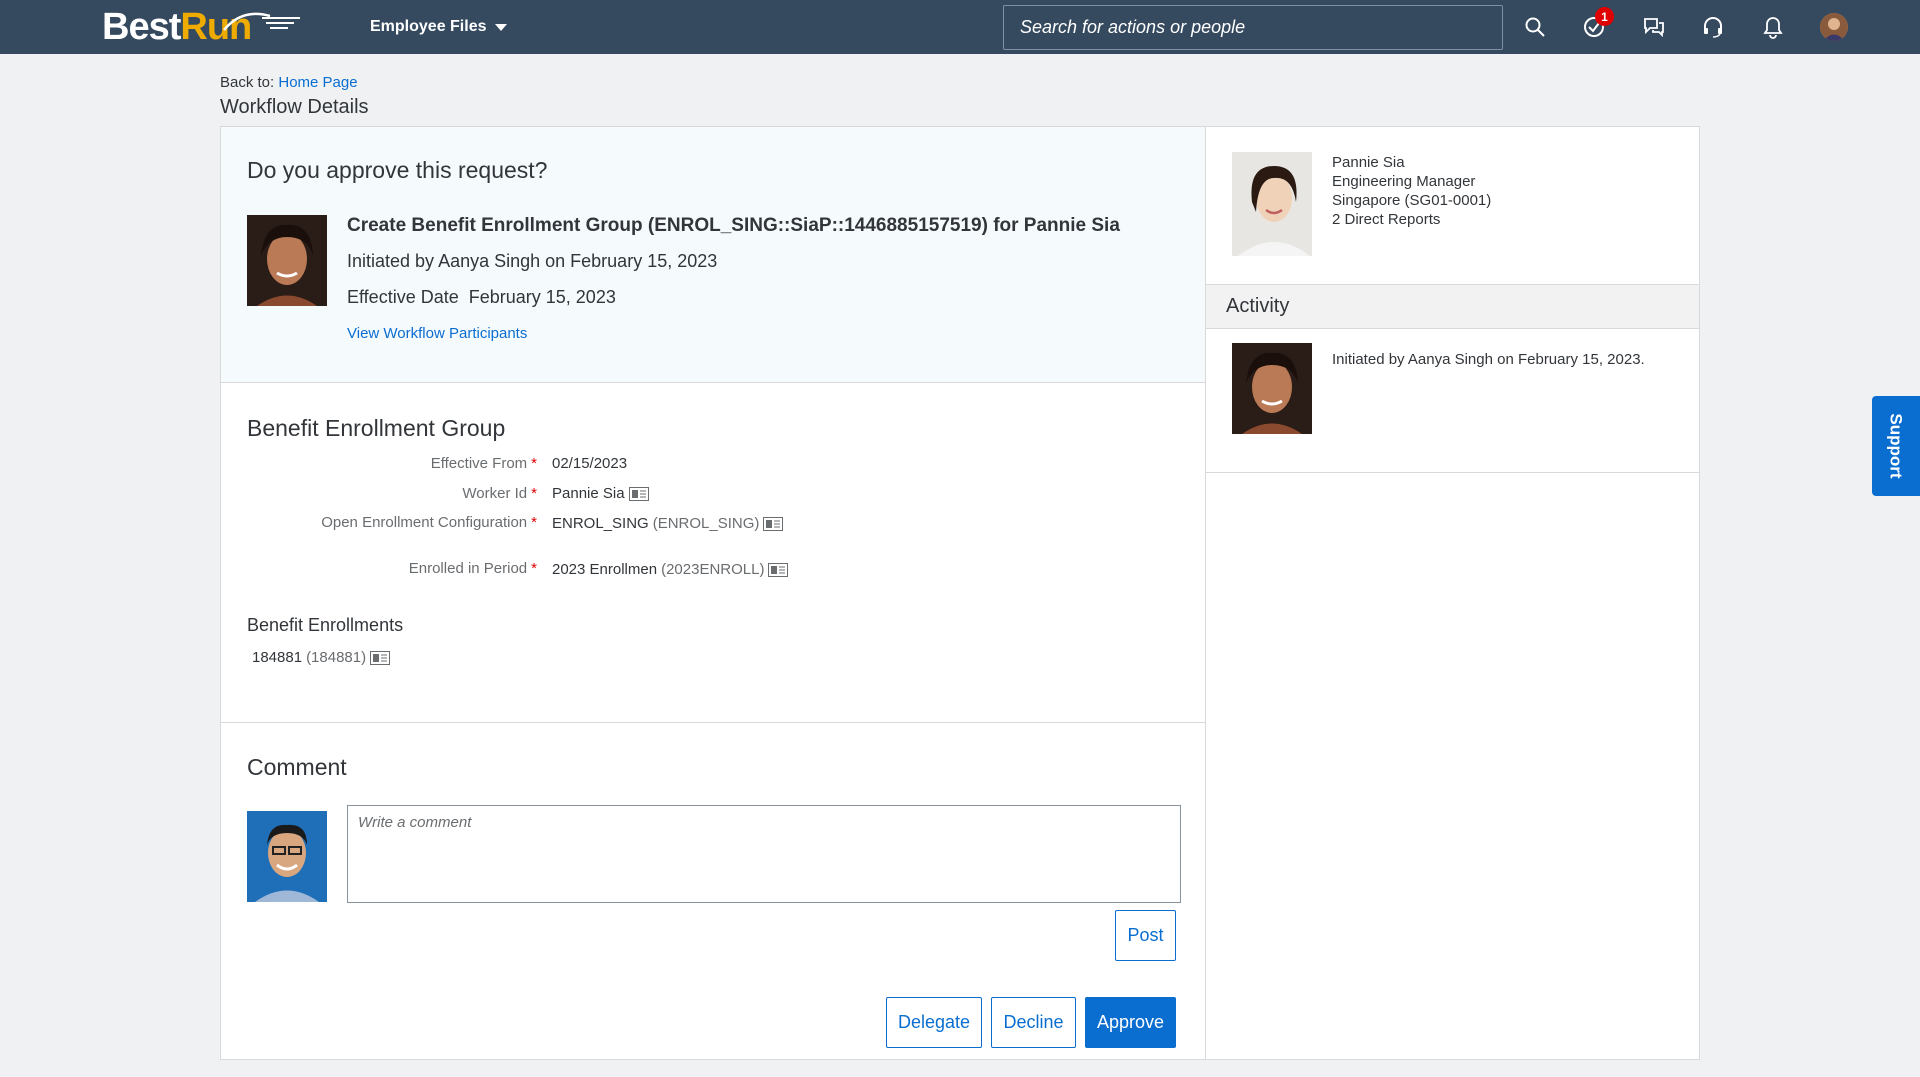 The width and height of the screenshot is (1920, 1077). I want to click on page-title: Workflow Details, so click(294, 107).